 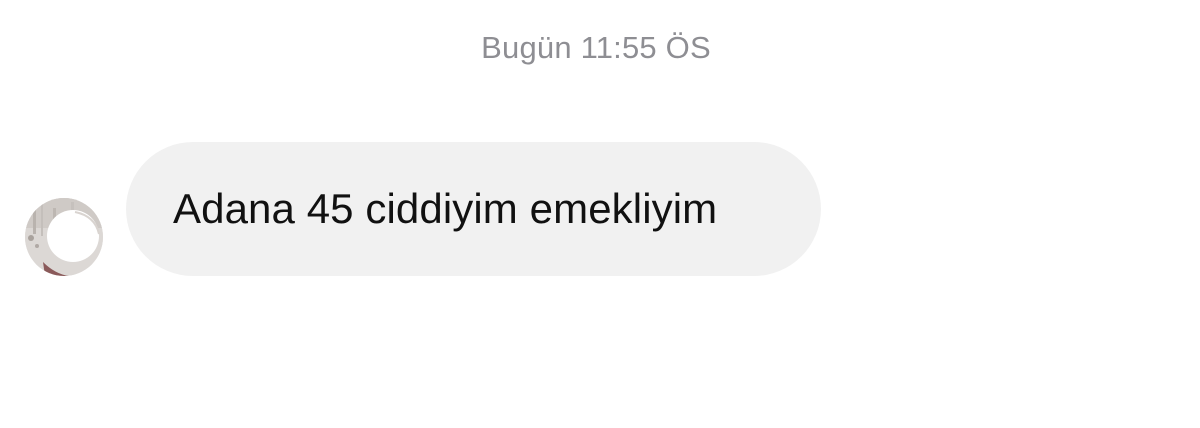 I want to click on avatar-photo-icon, so click(x=64, y=237).